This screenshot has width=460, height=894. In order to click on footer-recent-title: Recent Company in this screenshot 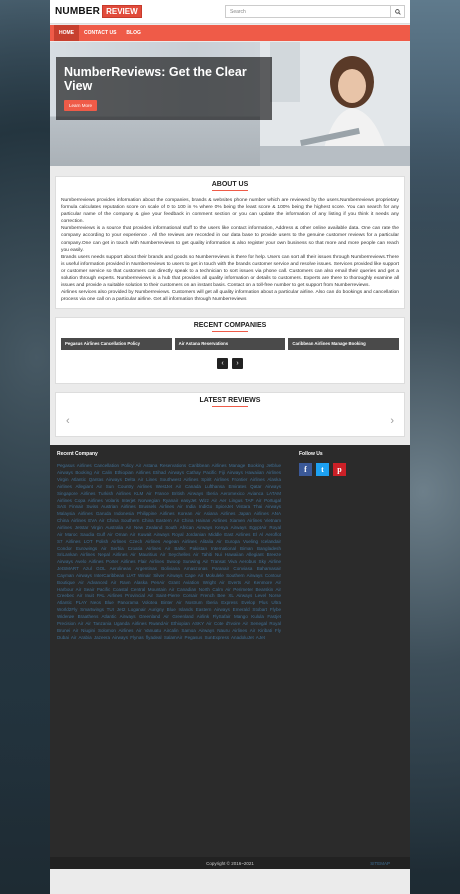, I will do `click(77, 454)`.